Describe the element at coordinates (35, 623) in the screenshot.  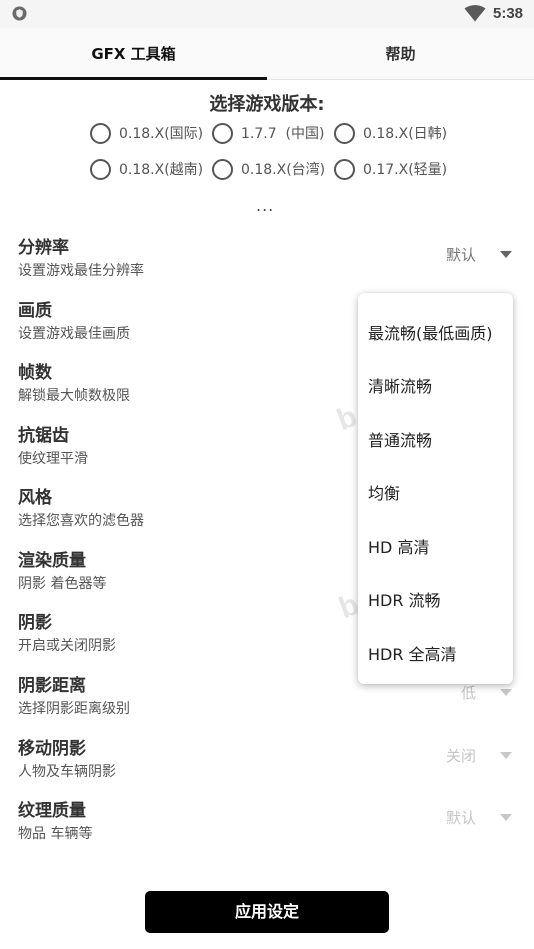
I see `setting-title: 阴影` at that location.